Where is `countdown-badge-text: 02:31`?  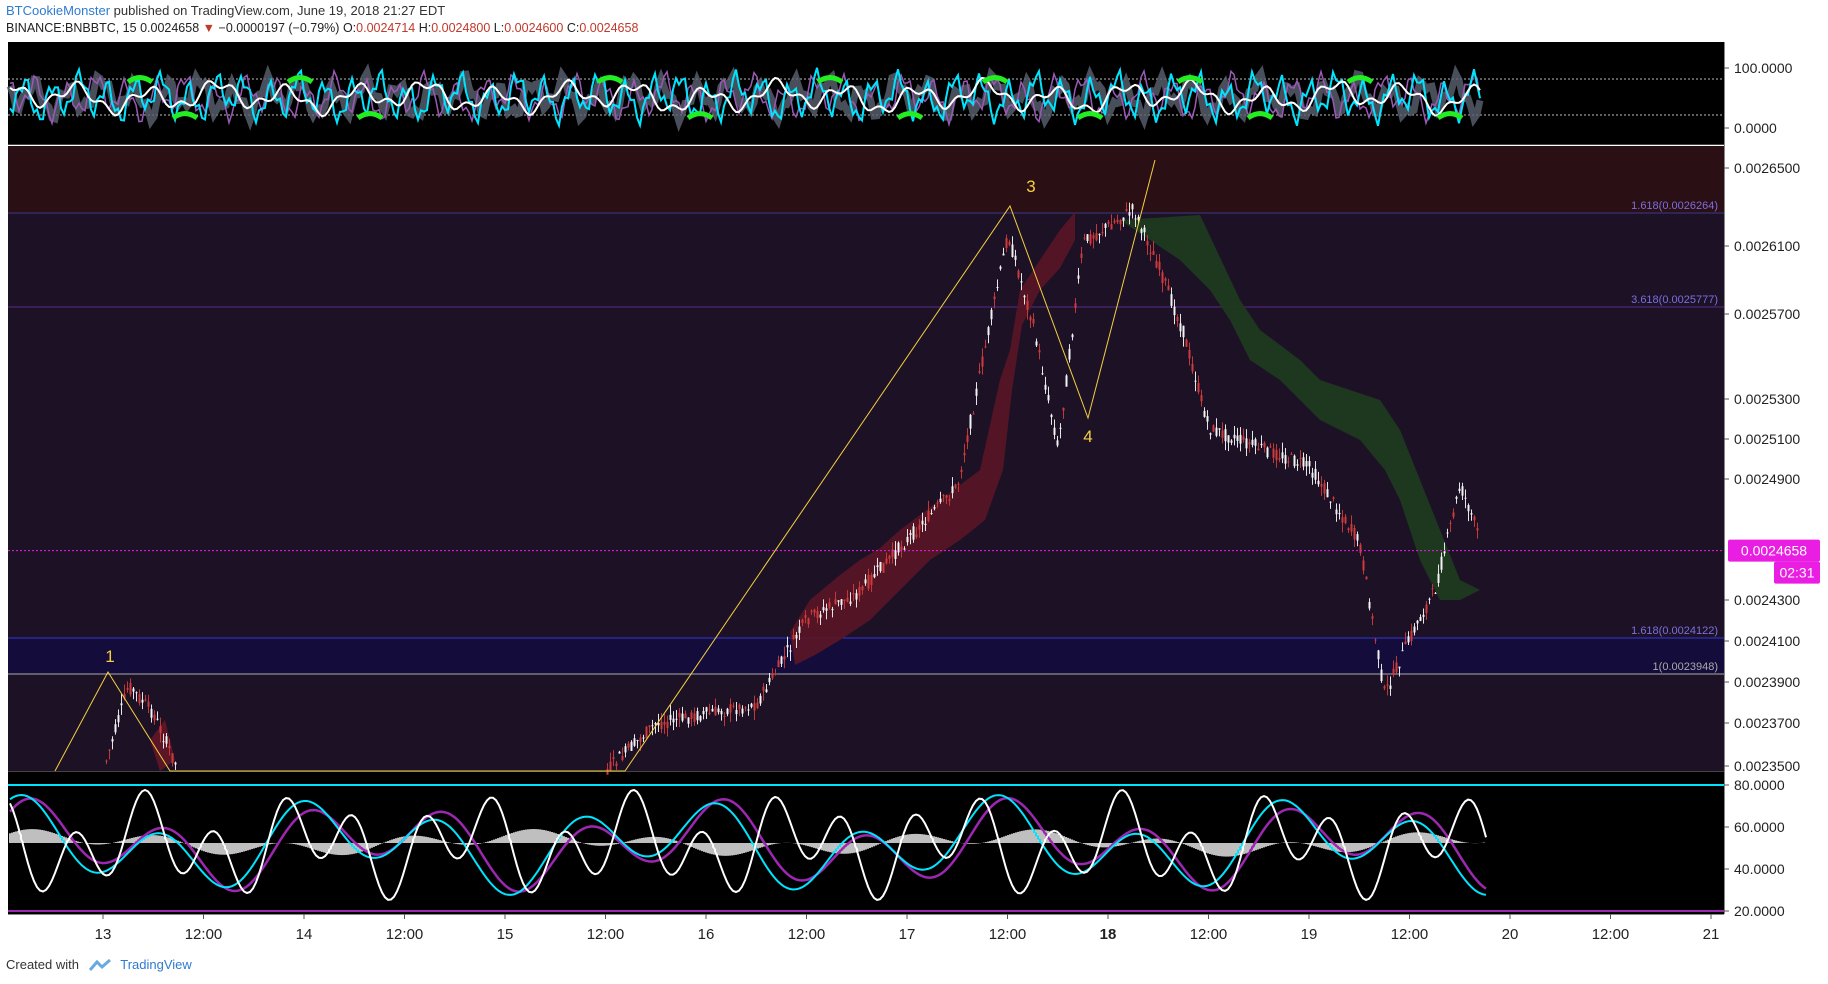 countdown-badge-text: 02:31 is located at coordinates (1796, 573).